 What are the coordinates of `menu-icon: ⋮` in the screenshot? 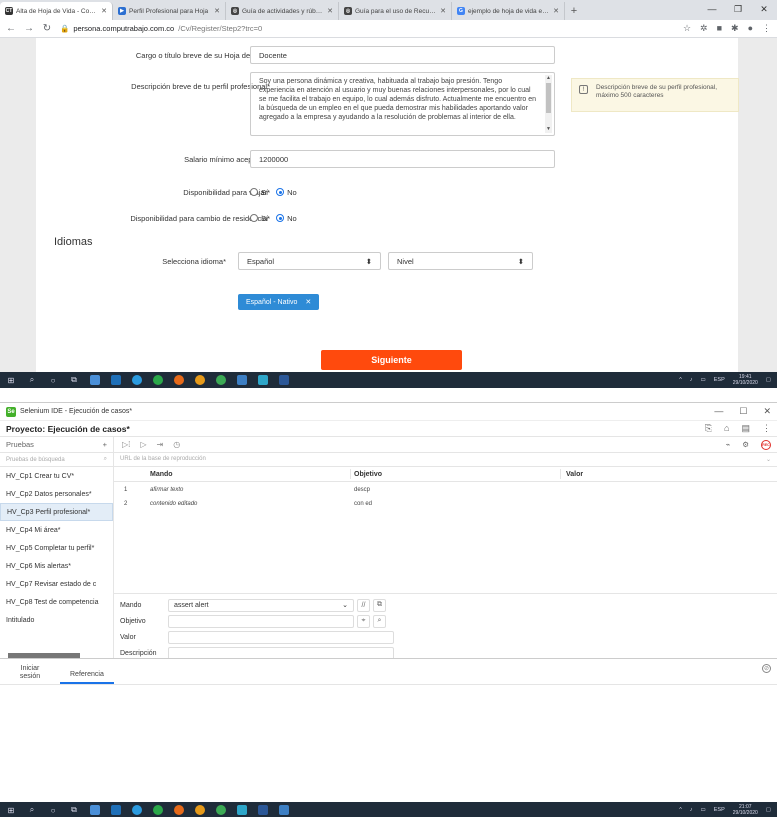 It's located at (766, 28).